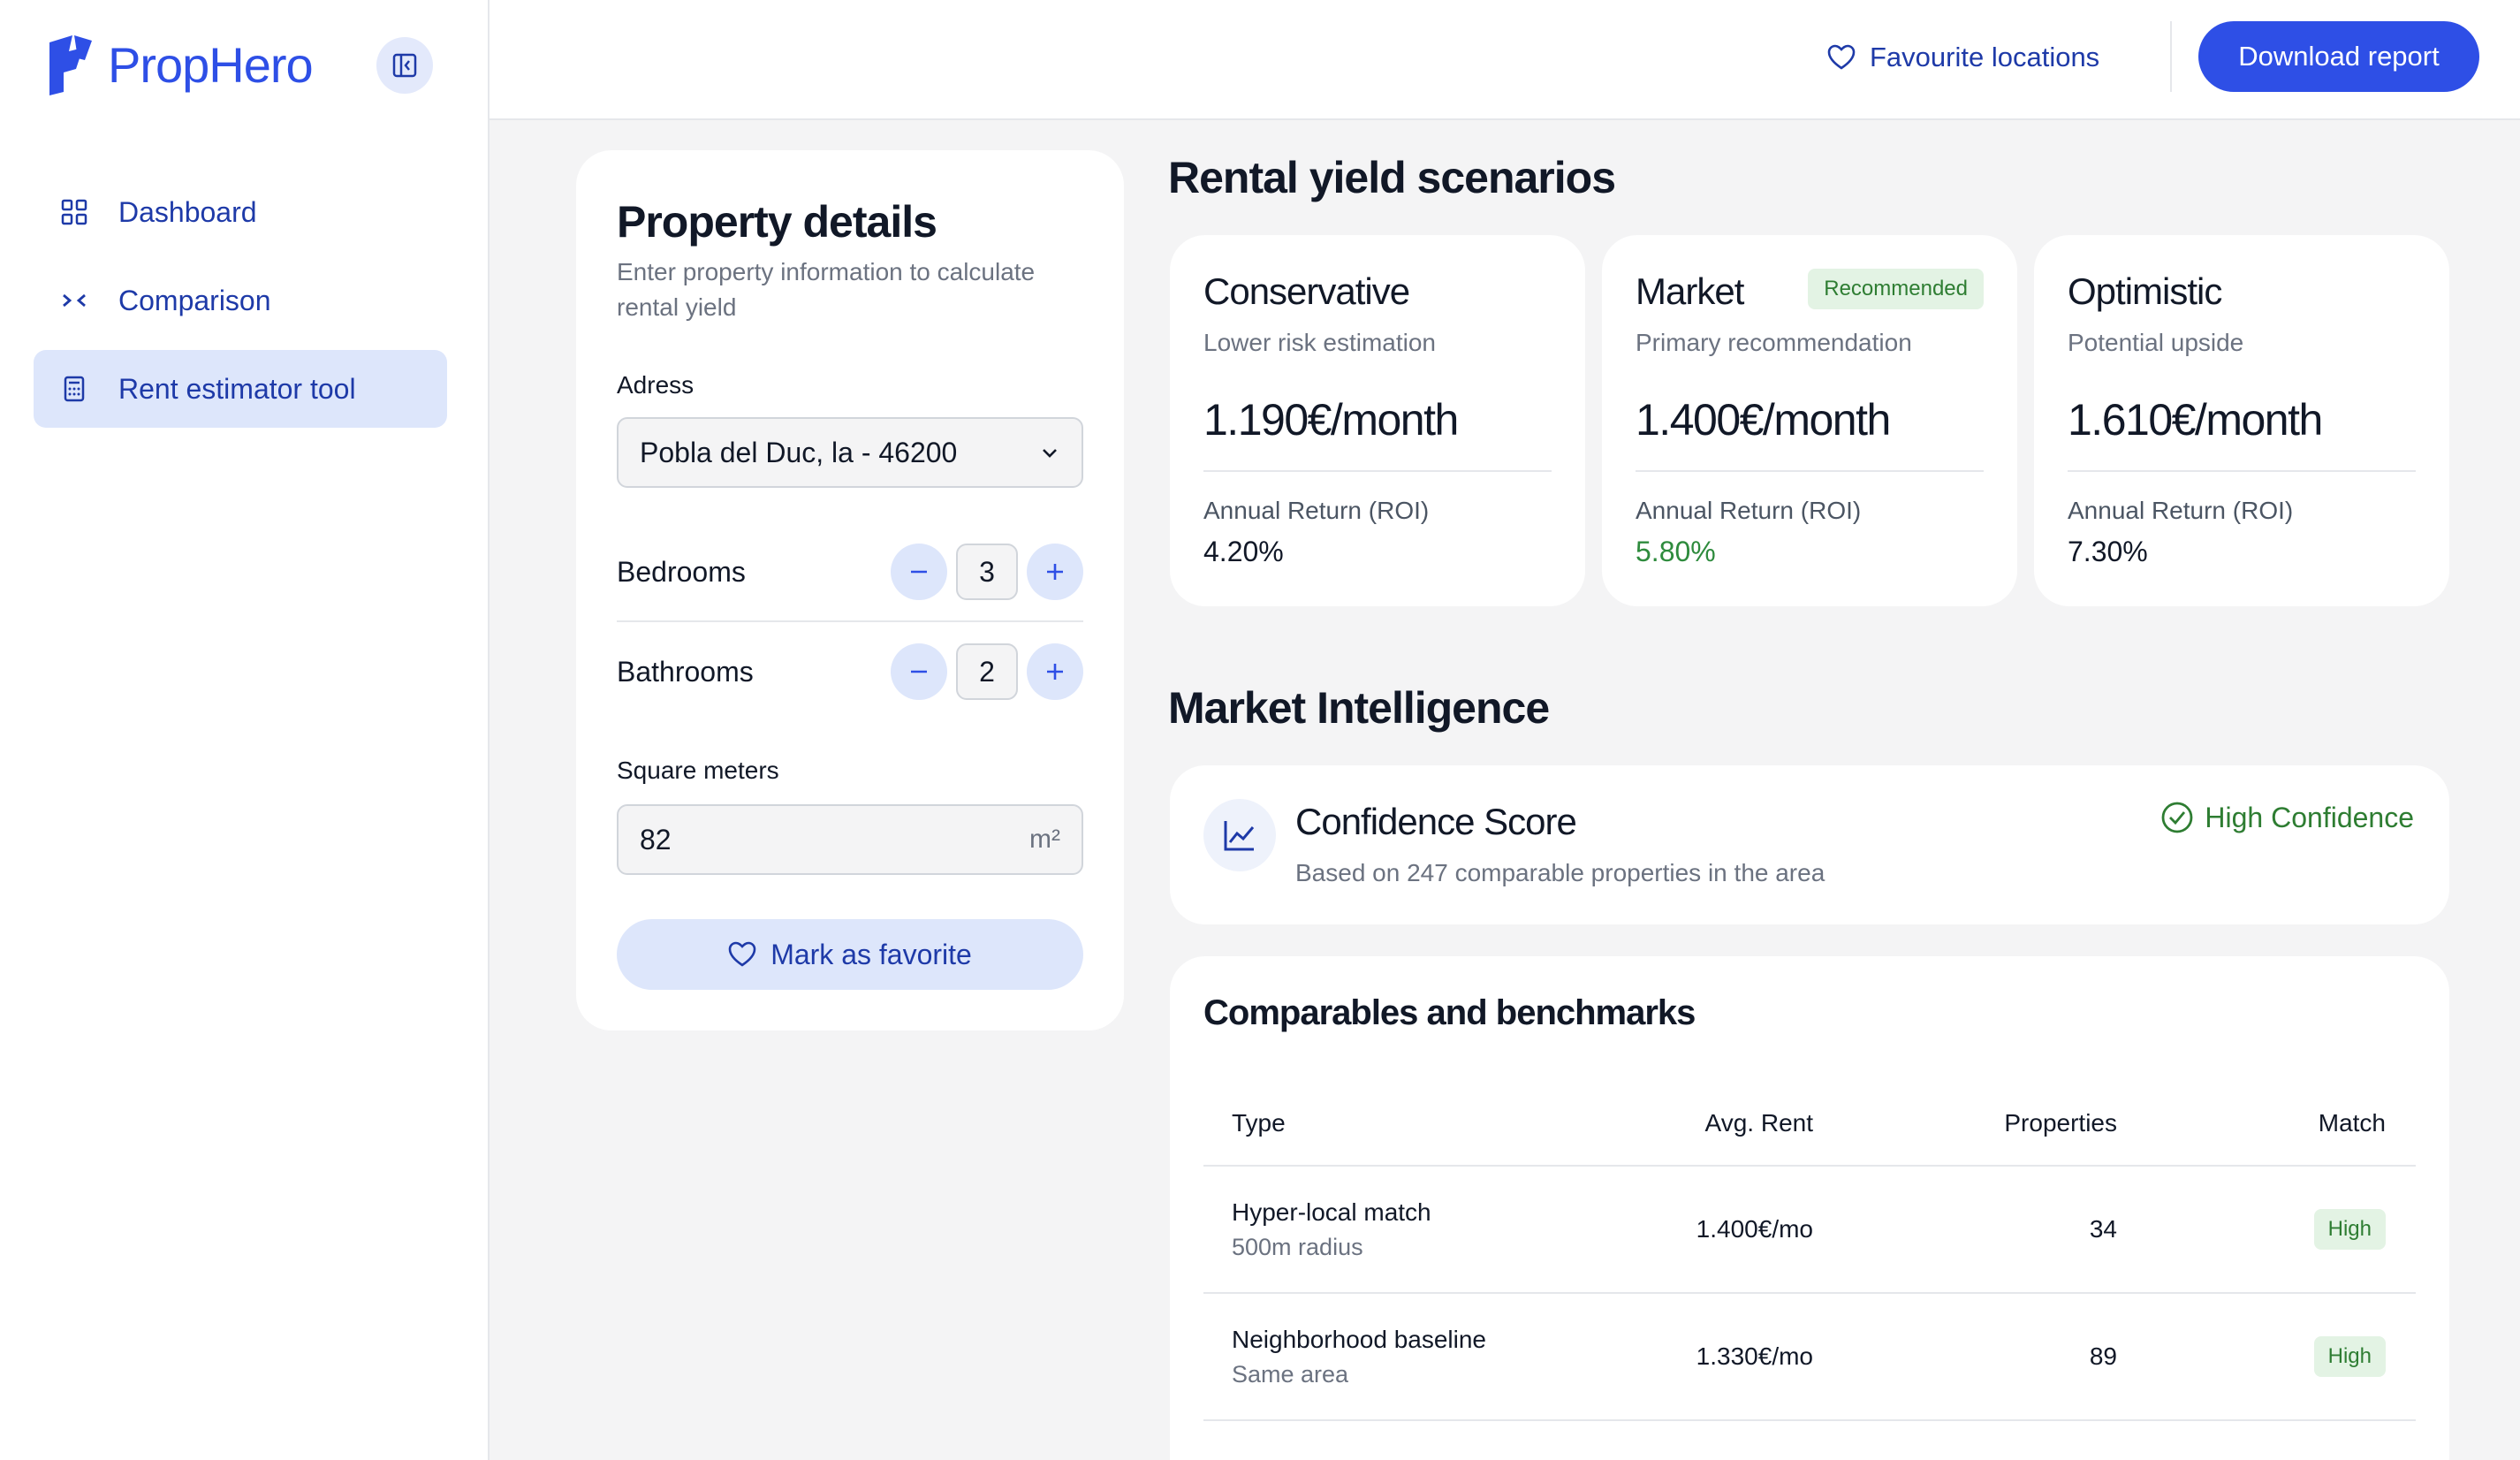 The width and height of the screenshot is (2520, 1460). Describe the element at coordinates (1896, 289) in the screenshot. I see `recommended-badge: Recommended` at that location.